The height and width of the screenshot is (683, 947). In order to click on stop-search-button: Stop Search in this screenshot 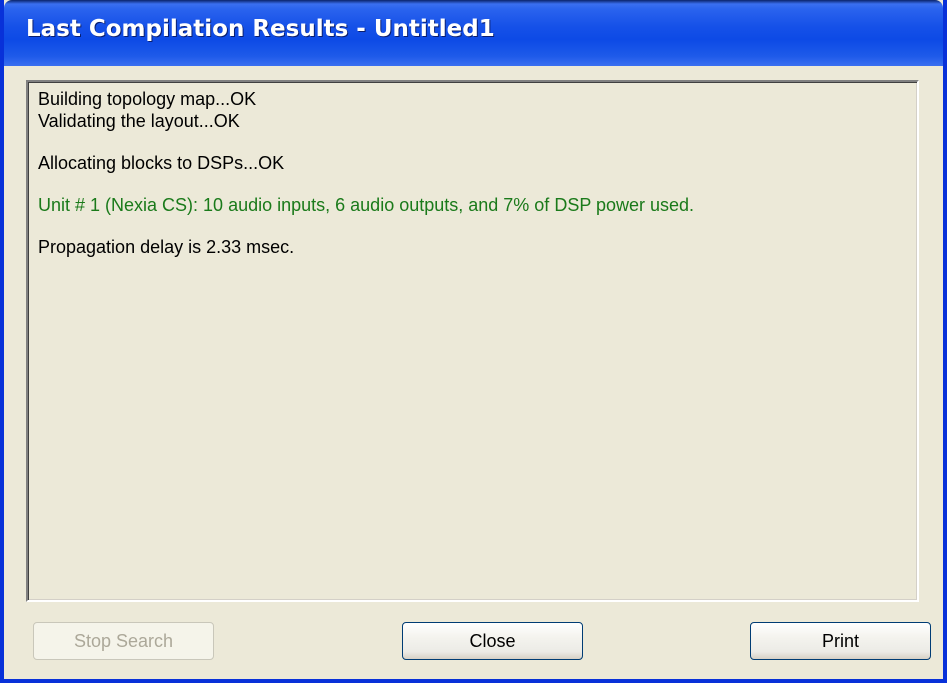, I will do `click(123, 641)`.